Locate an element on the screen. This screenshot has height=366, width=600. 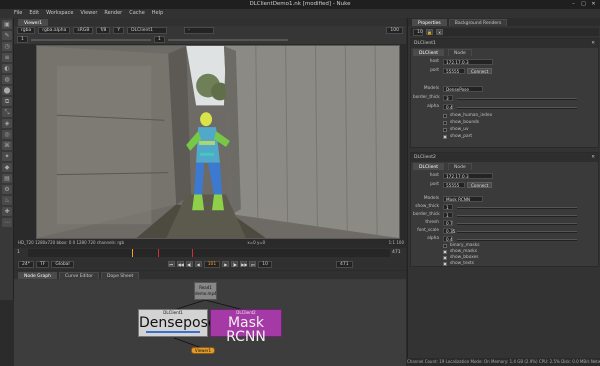
port-field: 55555 is located at coordinates (454, 71).